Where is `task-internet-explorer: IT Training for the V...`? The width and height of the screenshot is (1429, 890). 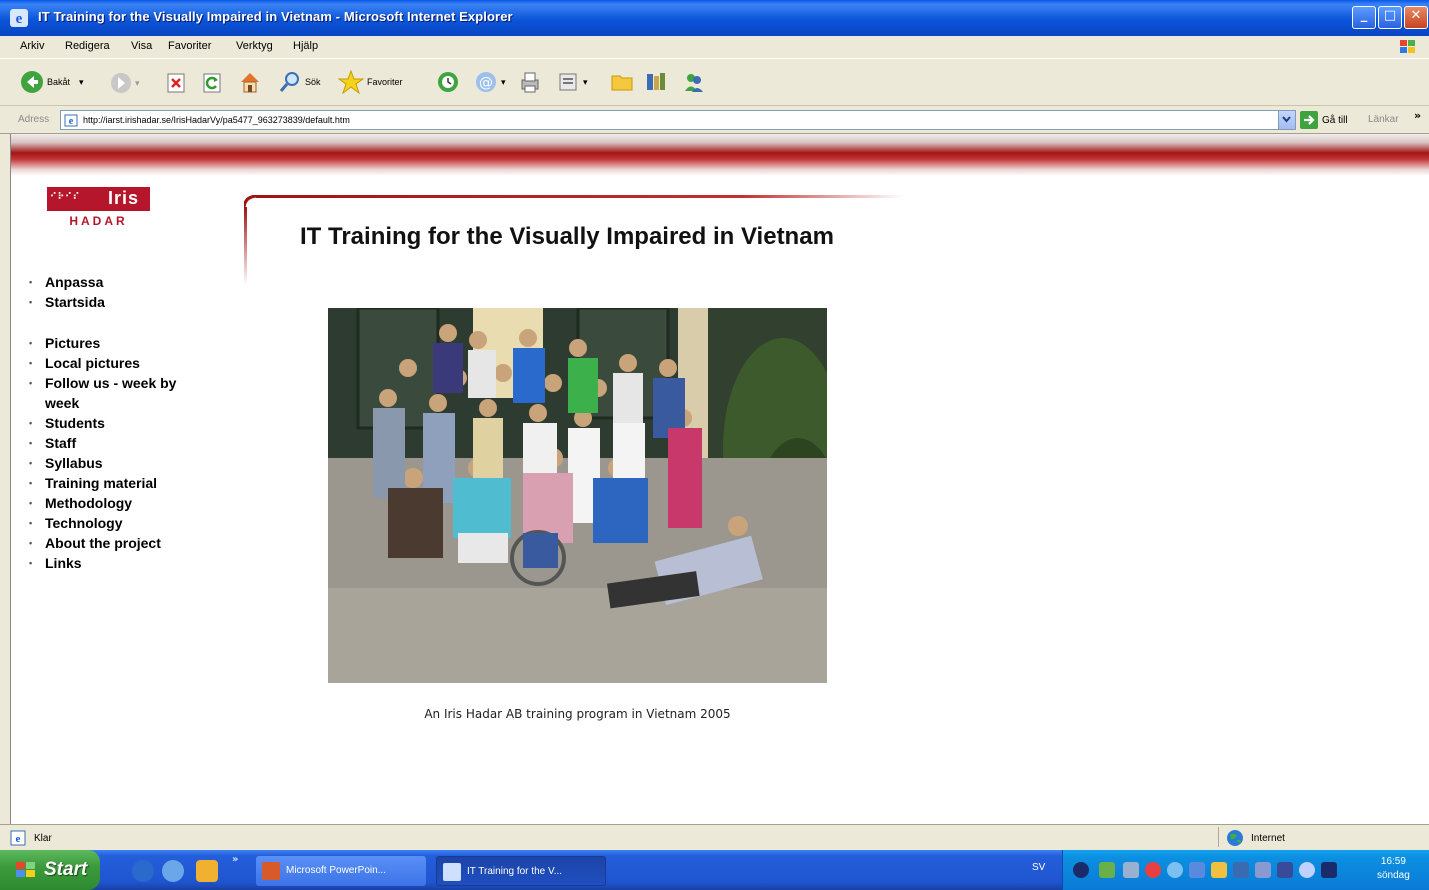 task-internet-explorer: IT Training for the V... is located at coordinates (521, 871).